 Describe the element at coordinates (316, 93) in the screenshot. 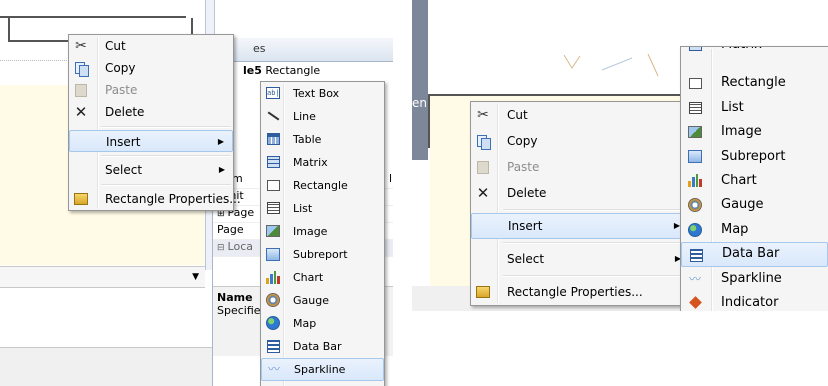

I see `menu-item-label: Text Box` at that location.